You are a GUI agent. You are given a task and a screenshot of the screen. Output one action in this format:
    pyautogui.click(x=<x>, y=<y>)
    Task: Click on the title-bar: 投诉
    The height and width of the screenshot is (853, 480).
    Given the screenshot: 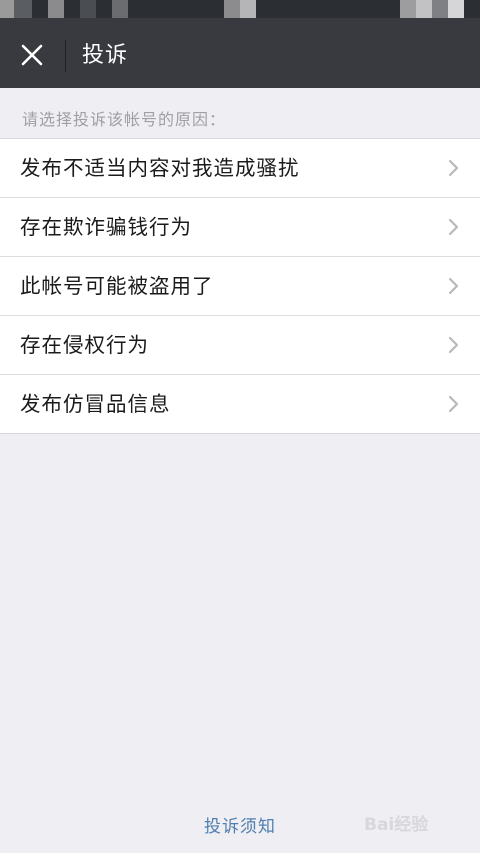 What is the action you would take?
    pyautogui.click(x=240, y=53)
    